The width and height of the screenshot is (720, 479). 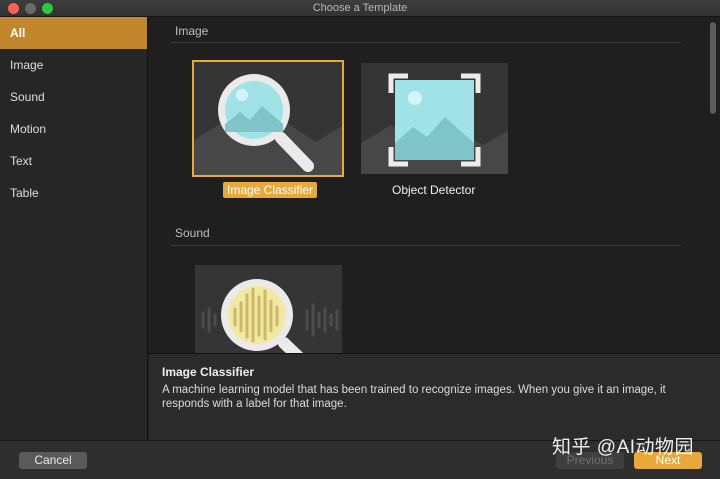 What do you see at coordinates (73, 193) in the screenshot?
I see `sidebar-item-table: Table` at bounding box center [73, 193].